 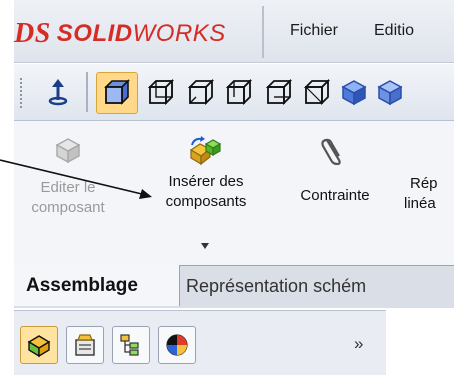 I want to click on linear-pattern-label-2: linéa, so click(x=420, y=203).